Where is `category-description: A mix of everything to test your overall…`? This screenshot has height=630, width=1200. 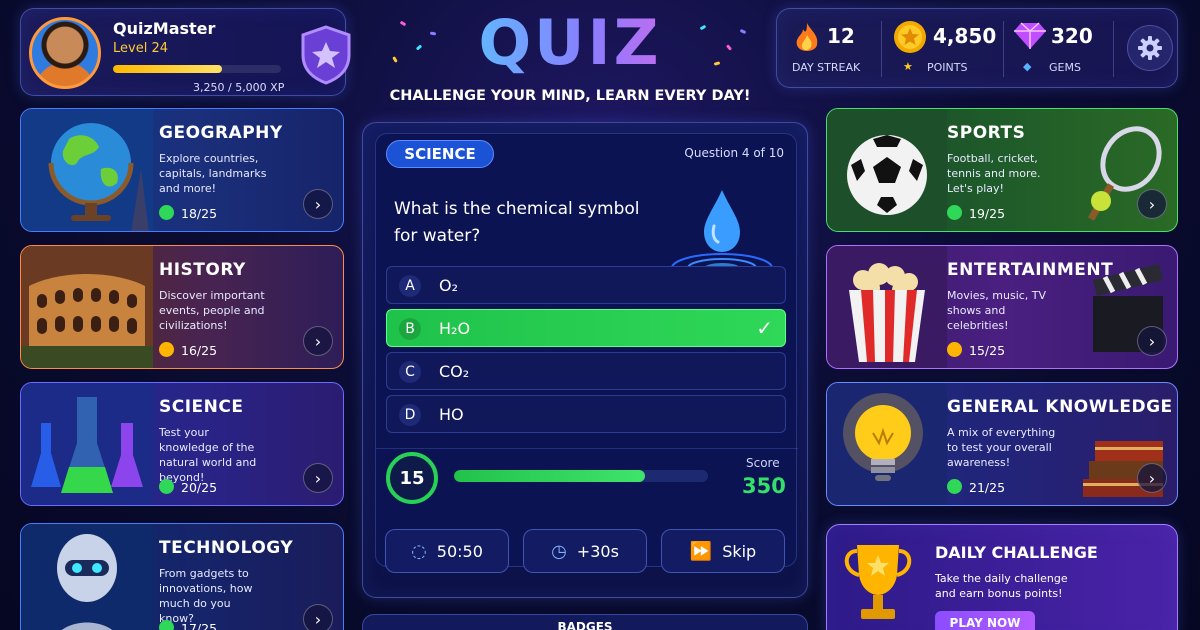
category-description: A mix of everything to test your overall… is located at coordinates (1001, 447).